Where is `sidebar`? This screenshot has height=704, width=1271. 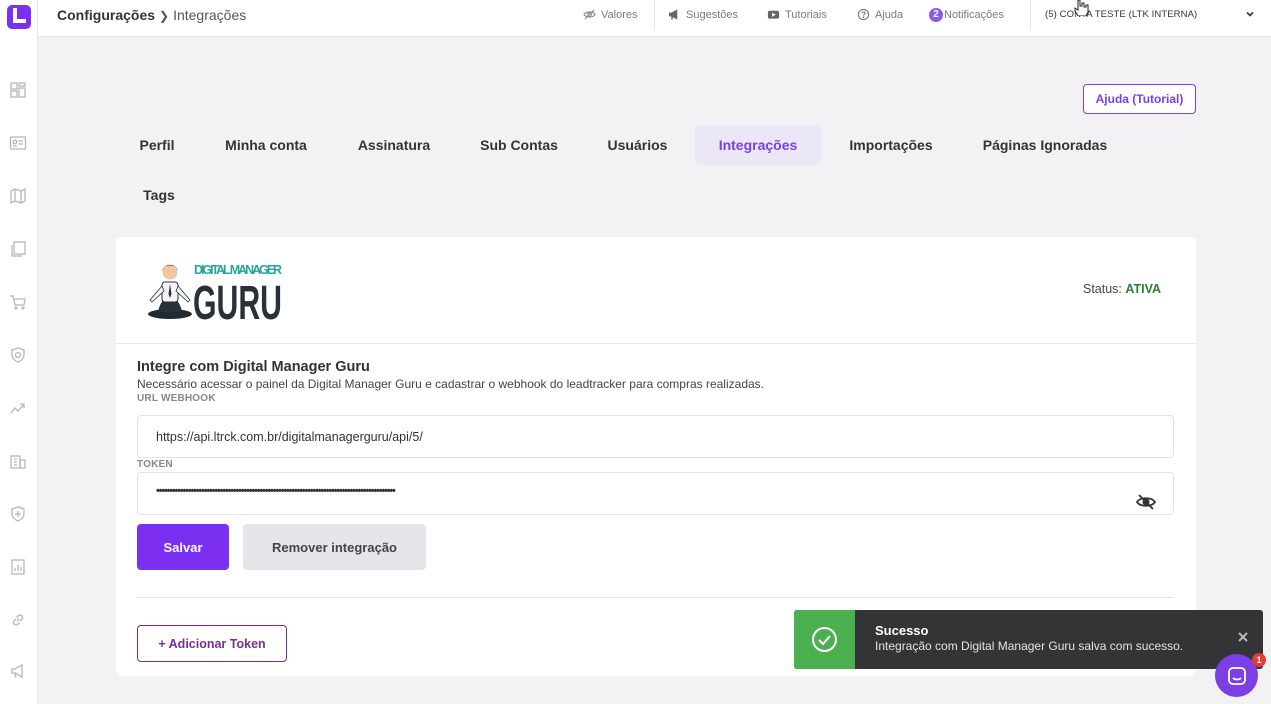
sidebar is located at coordinates (19, 352).